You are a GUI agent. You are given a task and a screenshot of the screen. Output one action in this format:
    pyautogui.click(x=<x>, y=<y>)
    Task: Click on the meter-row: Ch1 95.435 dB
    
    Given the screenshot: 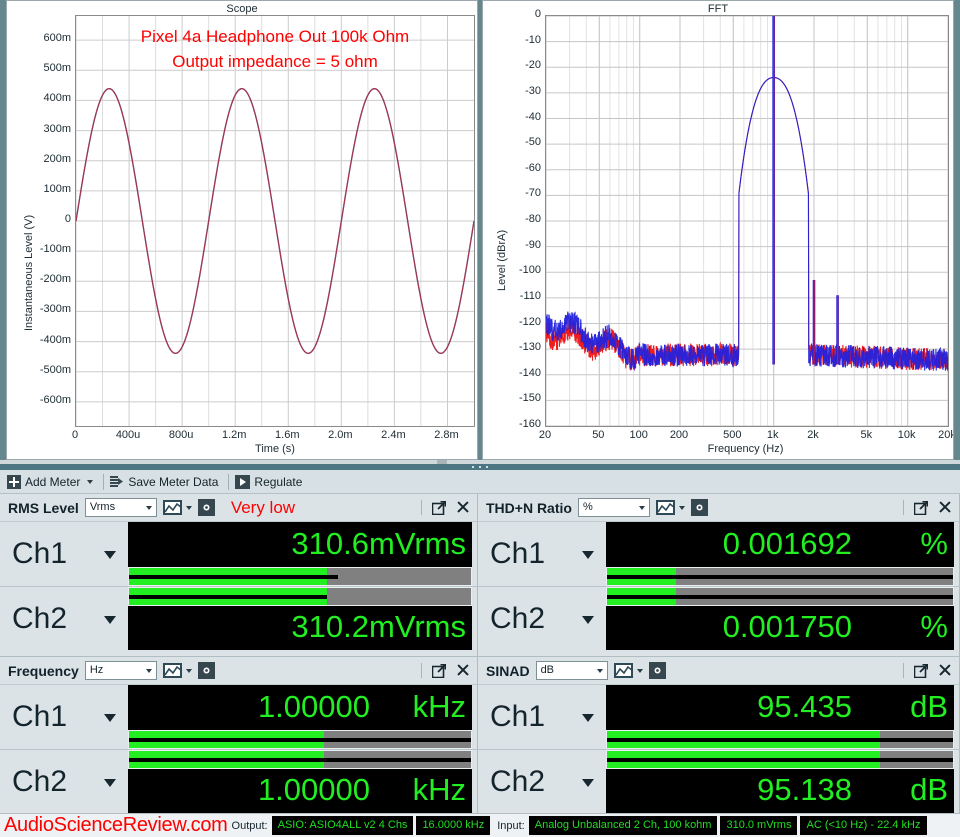 What is the action you would take?
    pyautogui.click(x=718, y=717)
    